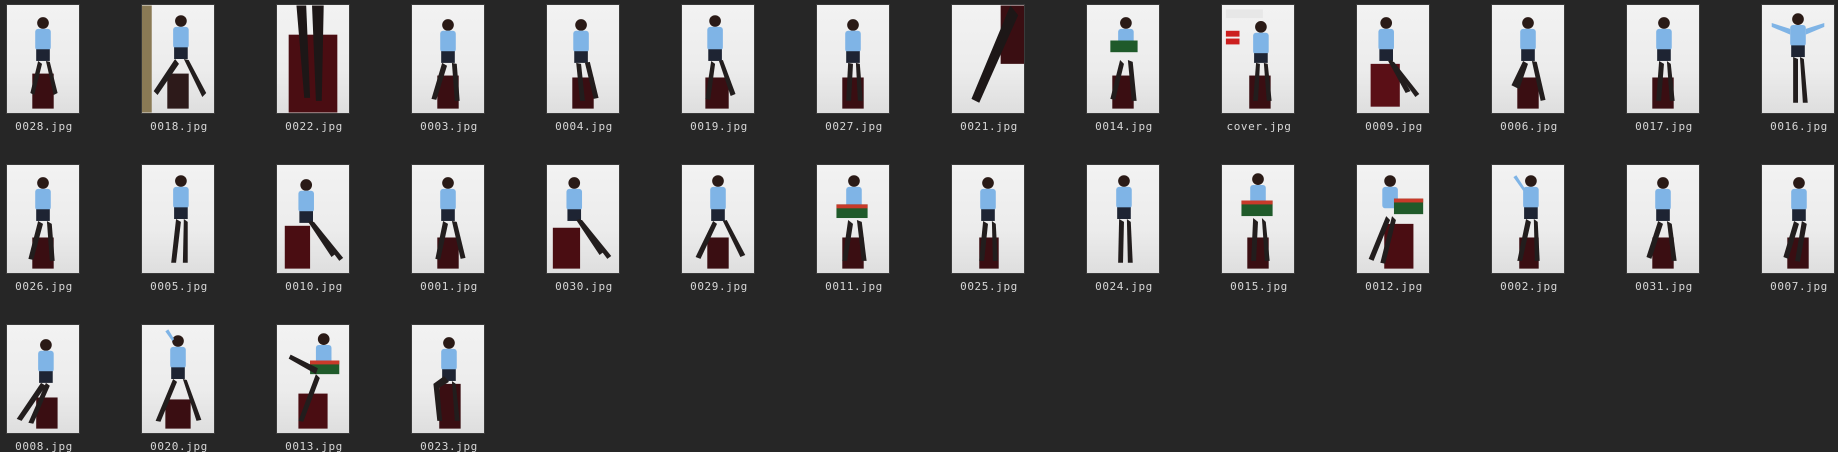 The image size is (1838, 452). I want to click on file-tile: 0007.jpg, so click(1796, 230).